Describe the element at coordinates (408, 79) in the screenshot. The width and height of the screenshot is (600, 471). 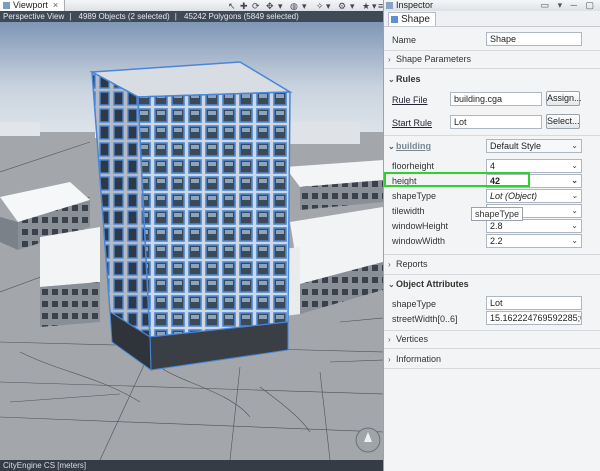
I see `rules-label: Rules` at that location.